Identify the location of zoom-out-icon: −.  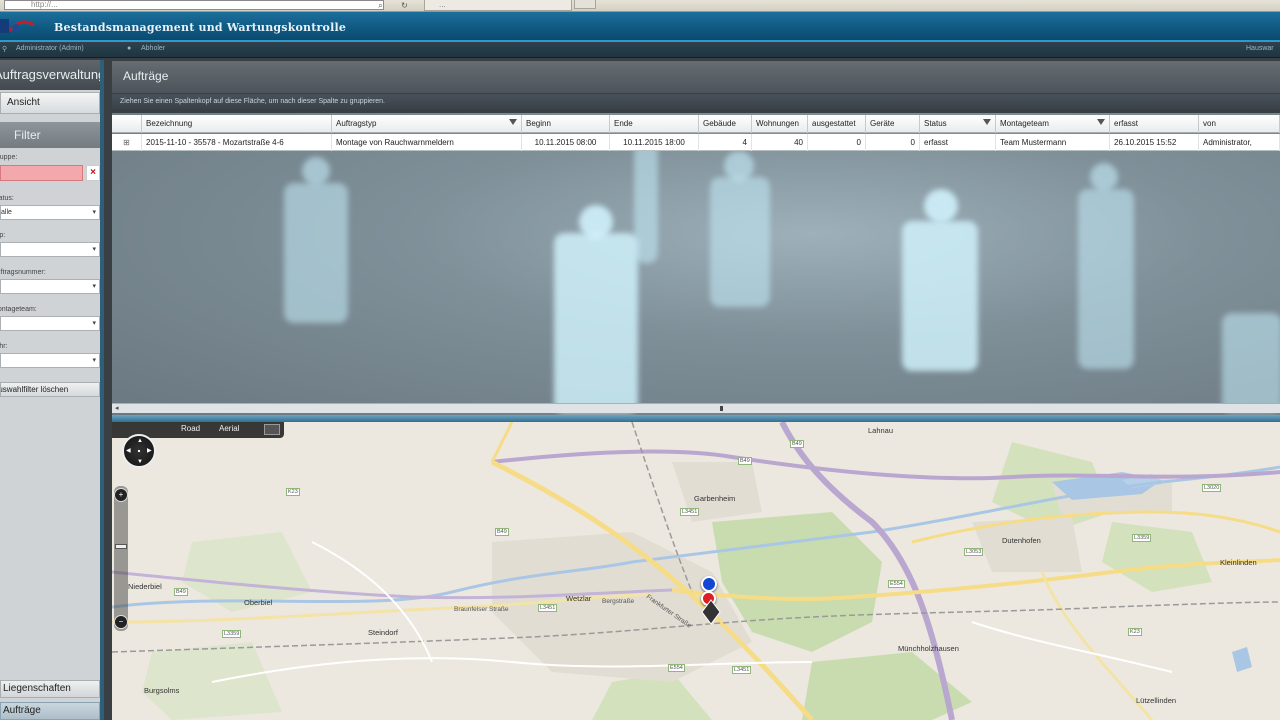
(121, 622).